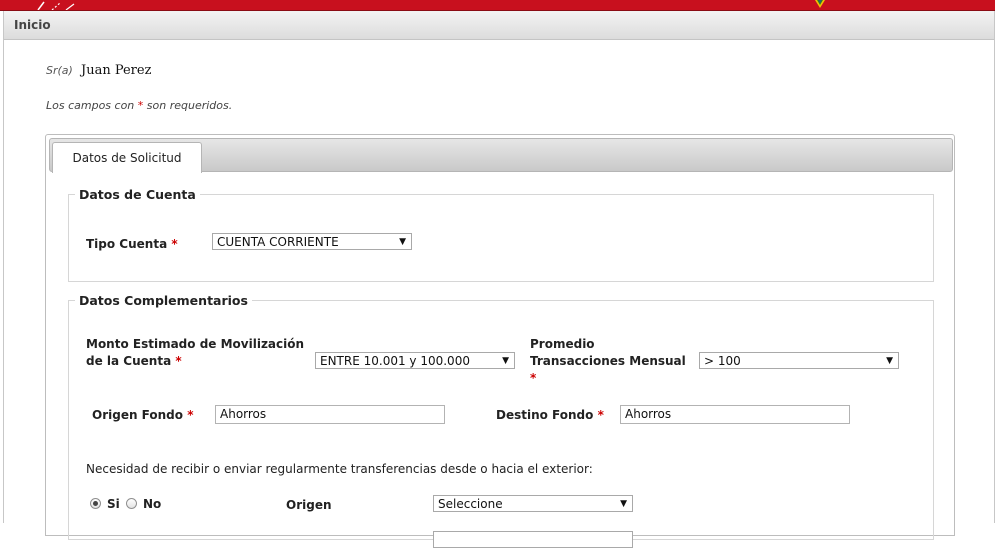  Describe the element at coordinates (92, 105) in the screenshot. I see `required-note-text-before: Los campos con` at that location.